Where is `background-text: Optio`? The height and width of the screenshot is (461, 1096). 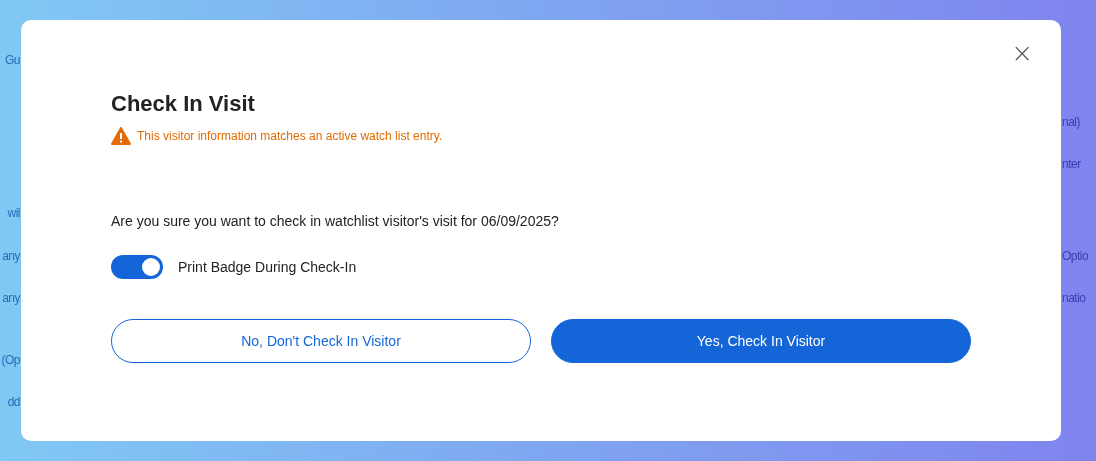
background-text: Optio is located at coordinates (1075, 256).